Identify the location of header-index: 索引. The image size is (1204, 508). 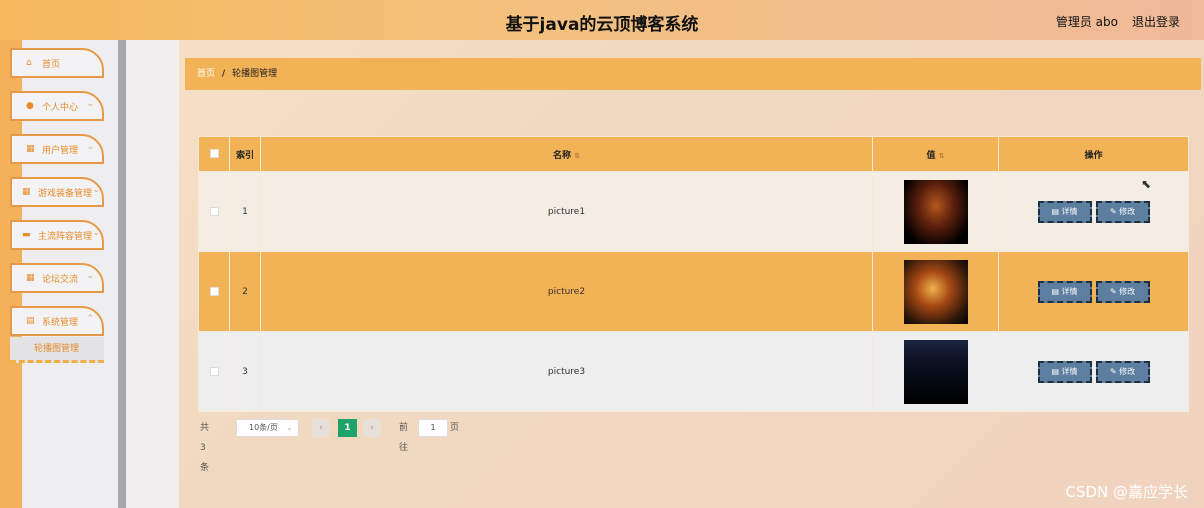
(245, 154).